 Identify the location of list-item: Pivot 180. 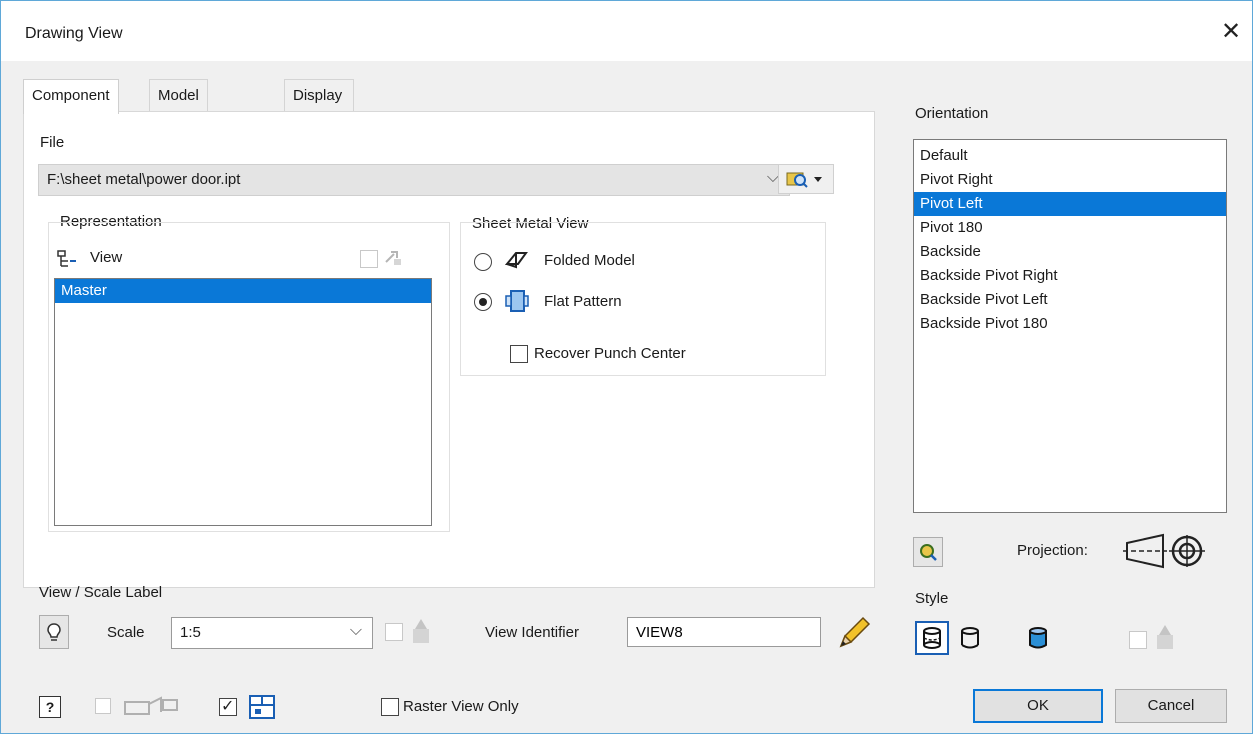
(1070, 228).